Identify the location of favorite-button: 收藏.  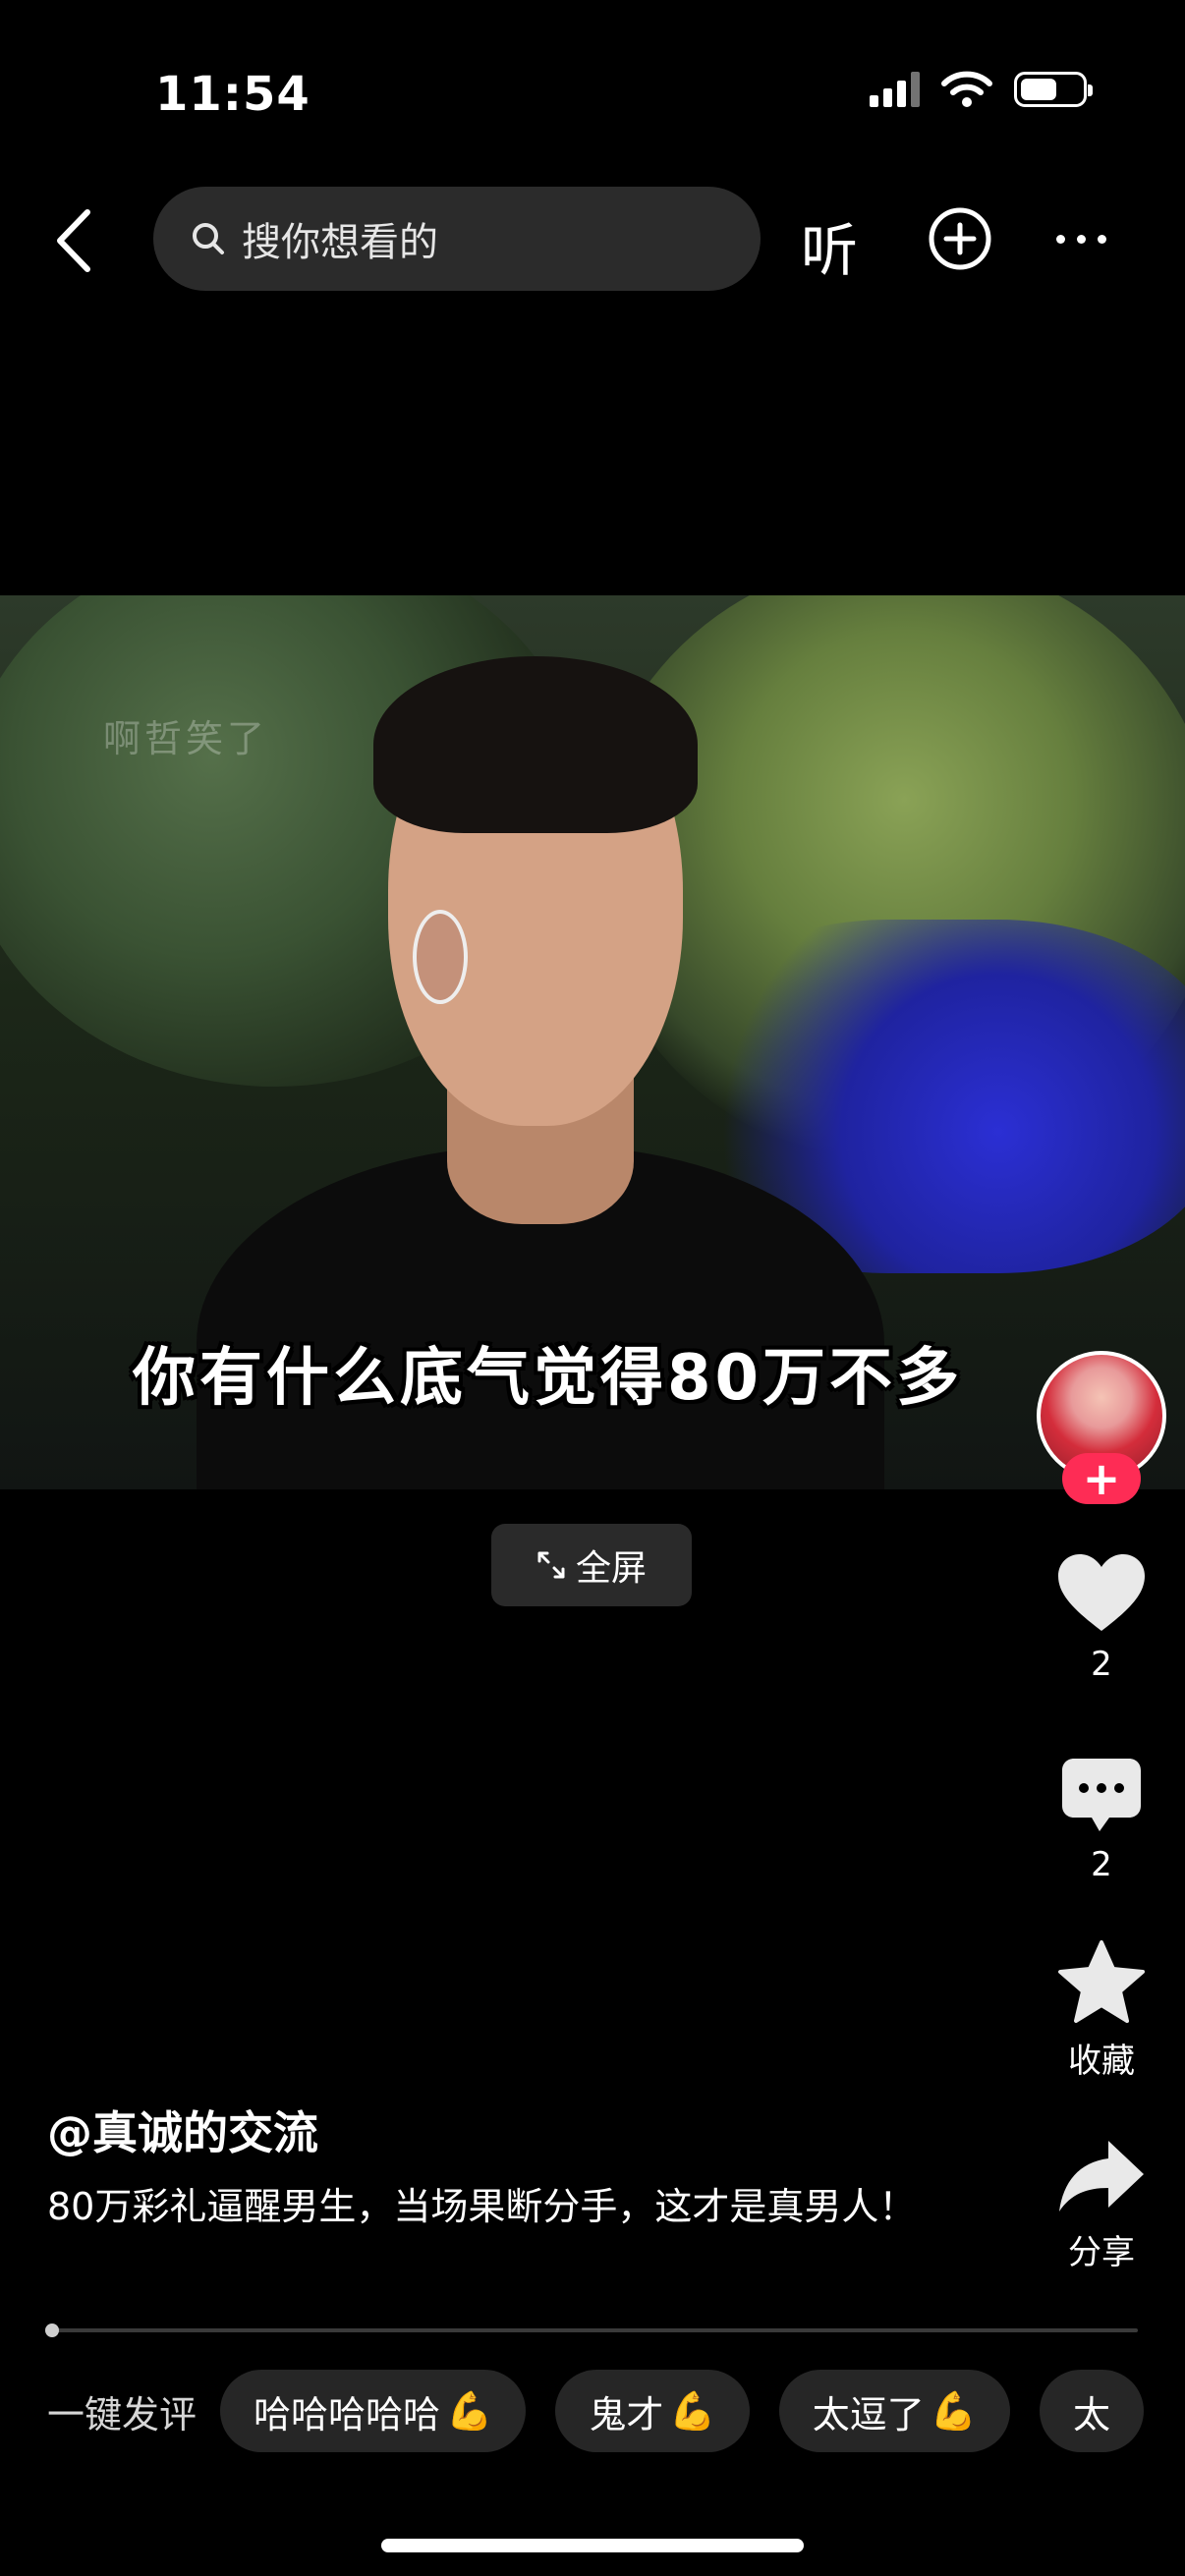
(1102, 2010).